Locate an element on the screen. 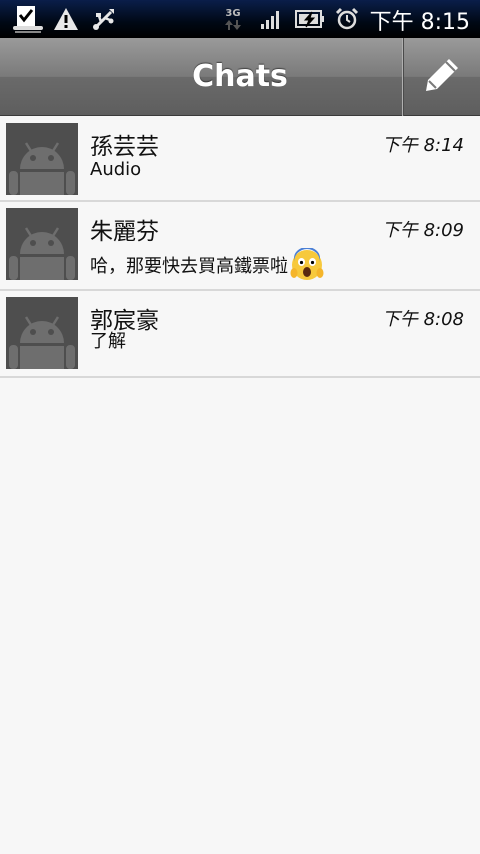 The image size is (480, 854). status-bar: 3G 下午 8:15 is located at coordinates (240, 19).